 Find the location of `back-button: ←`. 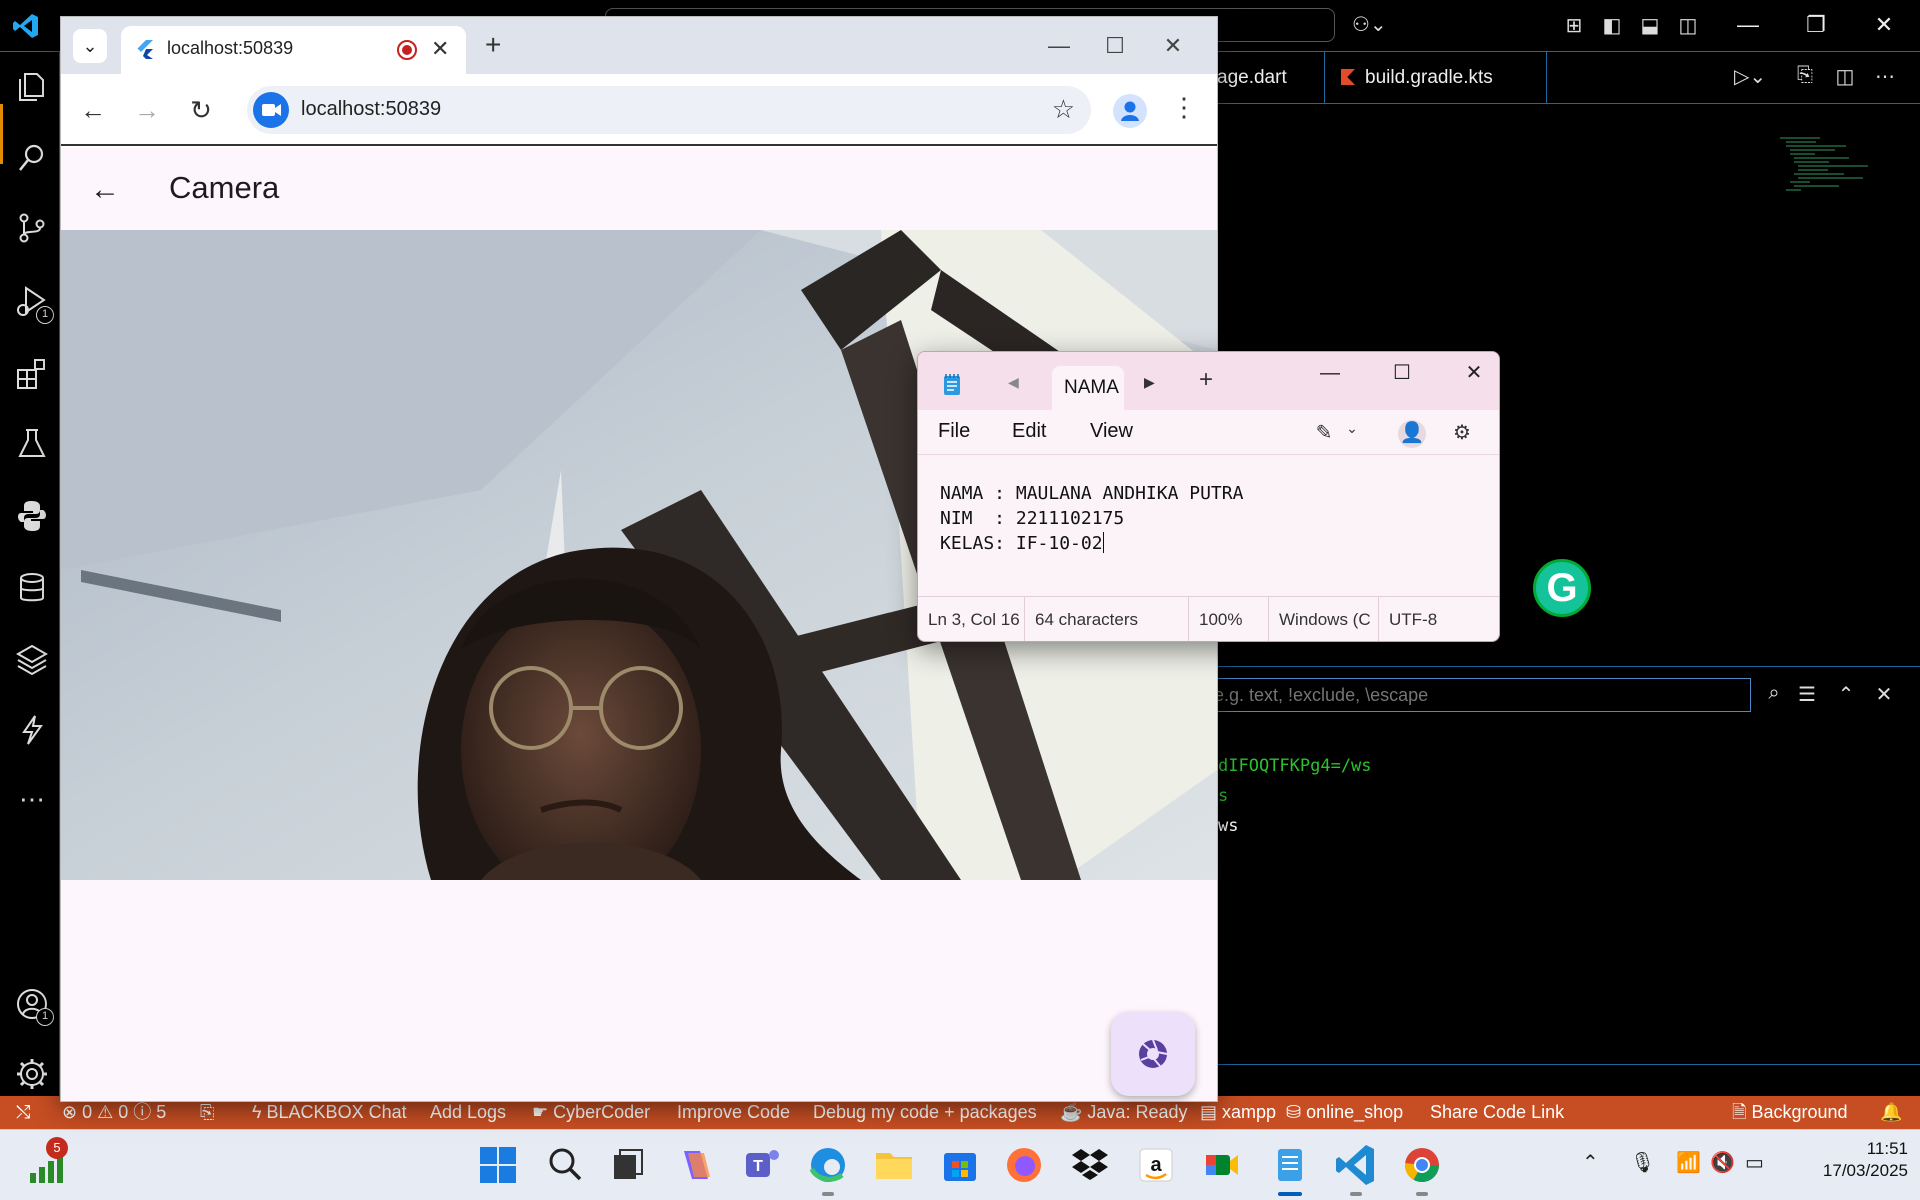

back-button: ← is located at coordinates (93, 110).